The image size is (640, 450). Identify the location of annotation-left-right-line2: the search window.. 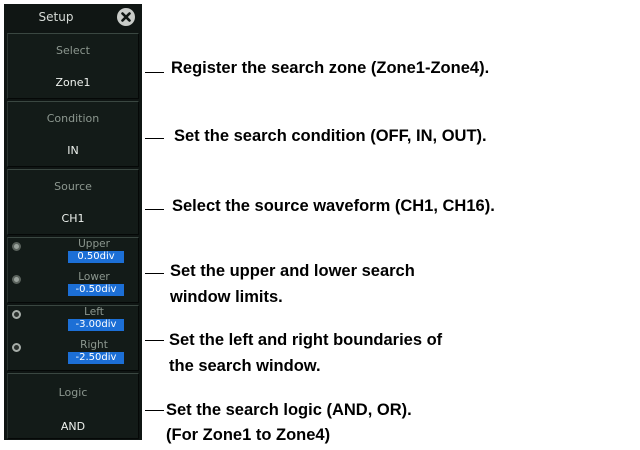
(245, 366).